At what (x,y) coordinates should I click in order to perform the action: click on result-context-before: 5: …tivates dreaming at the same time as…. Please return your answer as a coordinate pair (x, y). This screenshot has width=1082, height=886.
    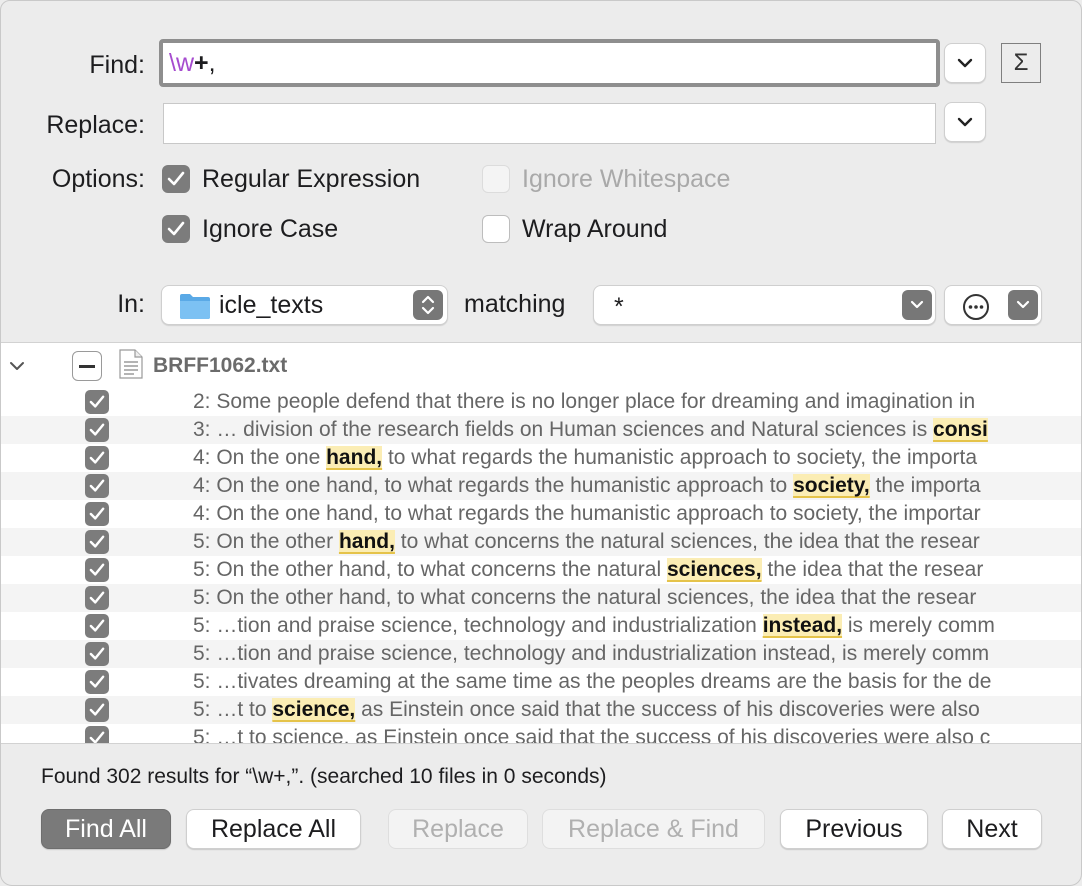
    Looking at the image, I should click on (592, 681).